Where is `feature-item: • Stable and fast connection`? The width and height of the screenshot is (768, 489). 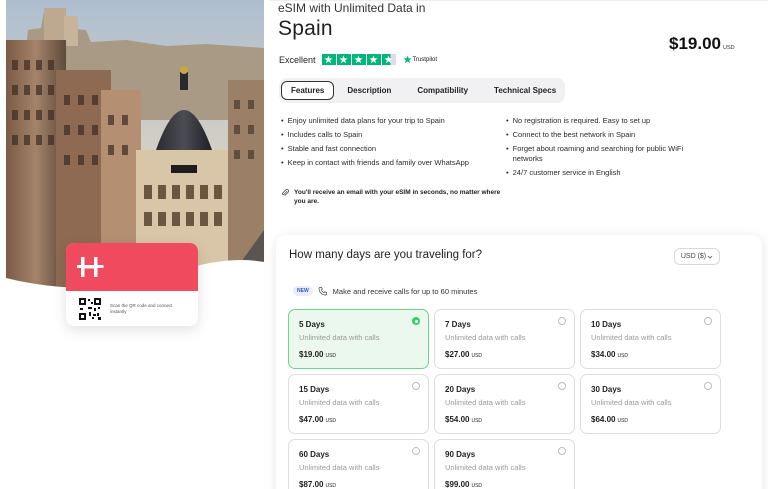 feature-item: • Stable and fast connection is located at coordinates (329, 148).